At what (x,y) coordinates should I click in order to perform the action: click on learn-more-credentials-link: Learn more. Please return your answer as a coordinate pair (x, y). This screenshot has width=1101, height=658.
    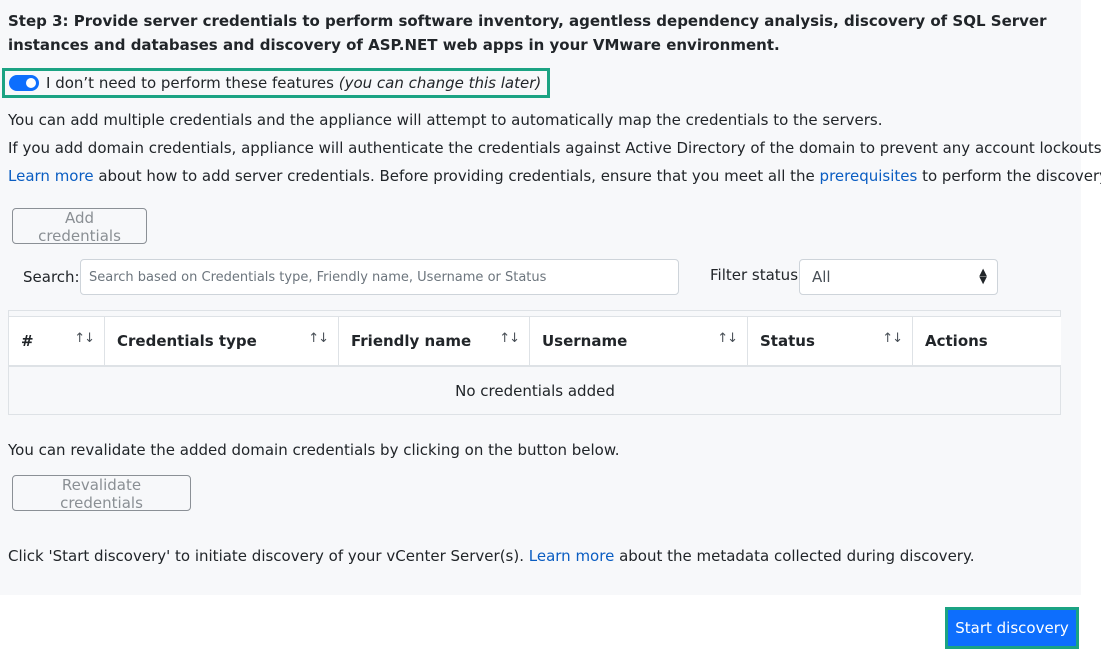
    Looking at the image, I should click on (51, 176).